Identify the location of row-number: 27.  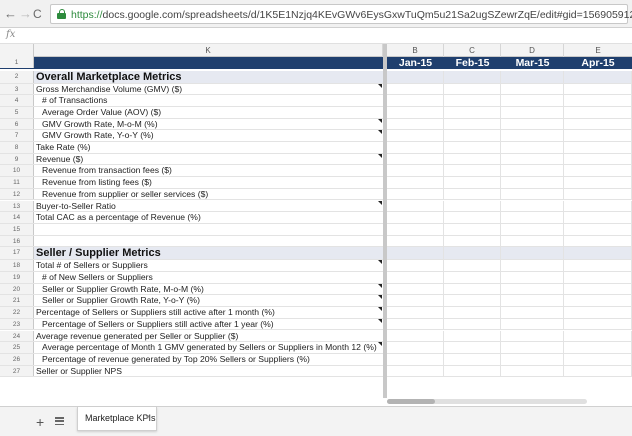
(17, 371).